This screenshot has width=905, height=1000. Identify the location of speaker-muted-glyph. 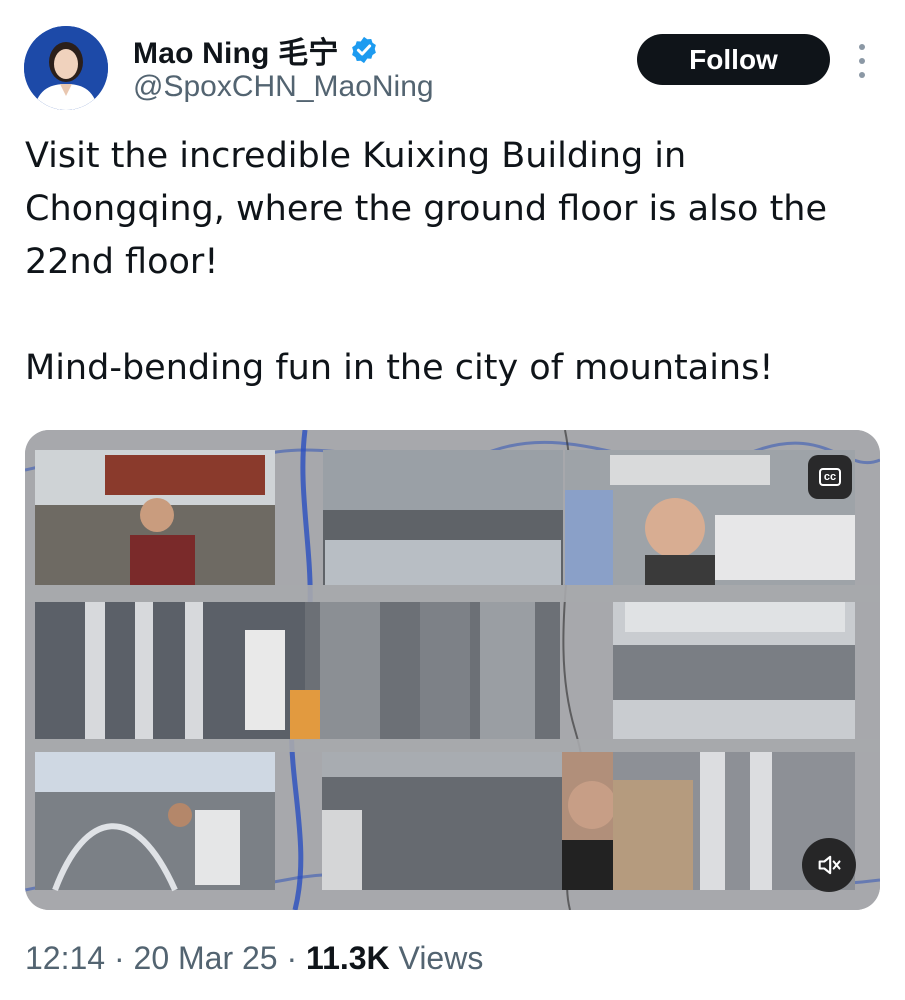
(829, 865).